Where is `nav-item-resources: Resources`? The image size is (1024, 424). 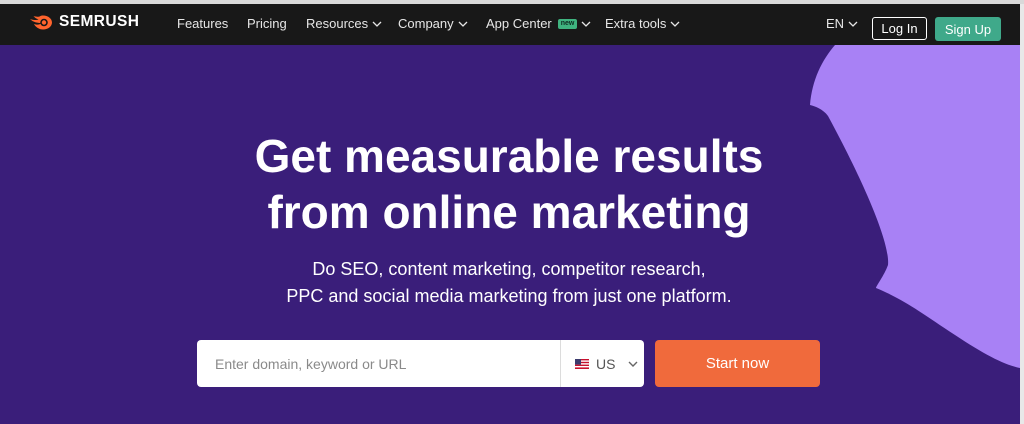 nav-item-resources: Resources is located at coordinates (344, 23).